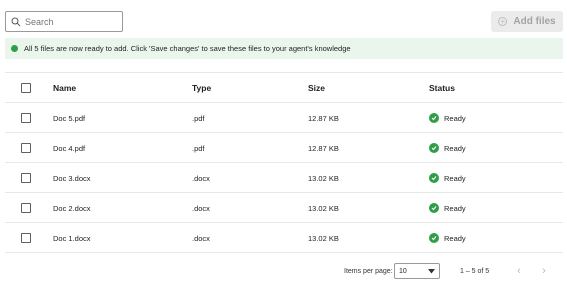  I want to click on header-type: Type, so click(201, 88).